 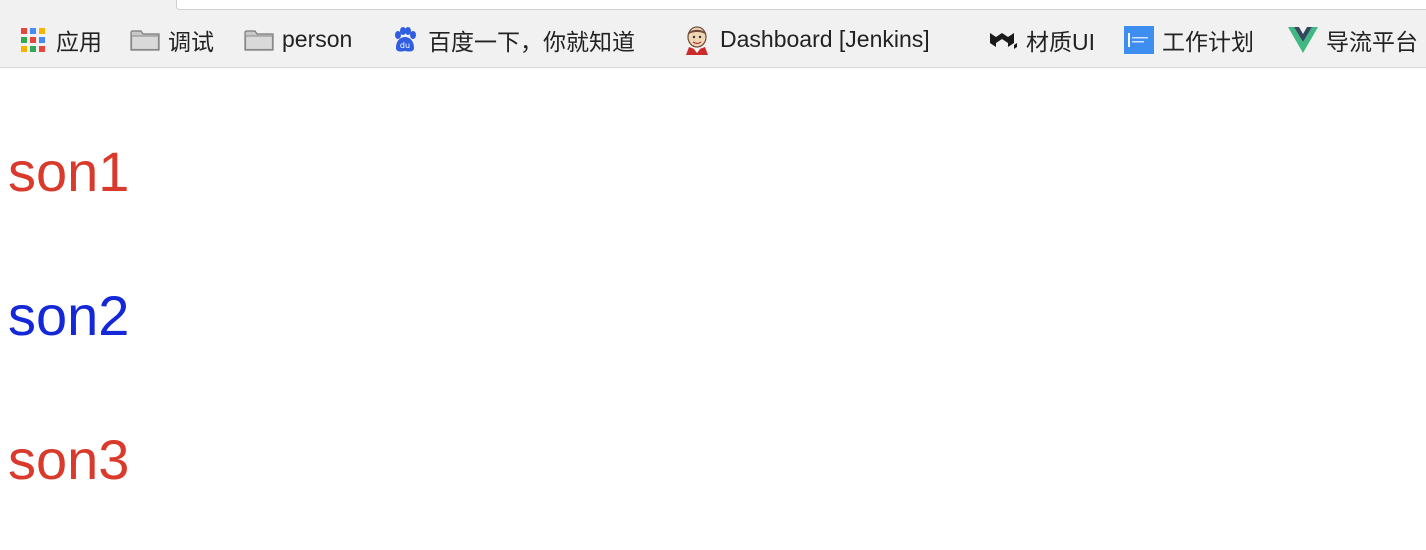 What do you see at coordinates (69, 315) in the screenshot?
I see `son2-text: son2` at bounding box center [69, 315].